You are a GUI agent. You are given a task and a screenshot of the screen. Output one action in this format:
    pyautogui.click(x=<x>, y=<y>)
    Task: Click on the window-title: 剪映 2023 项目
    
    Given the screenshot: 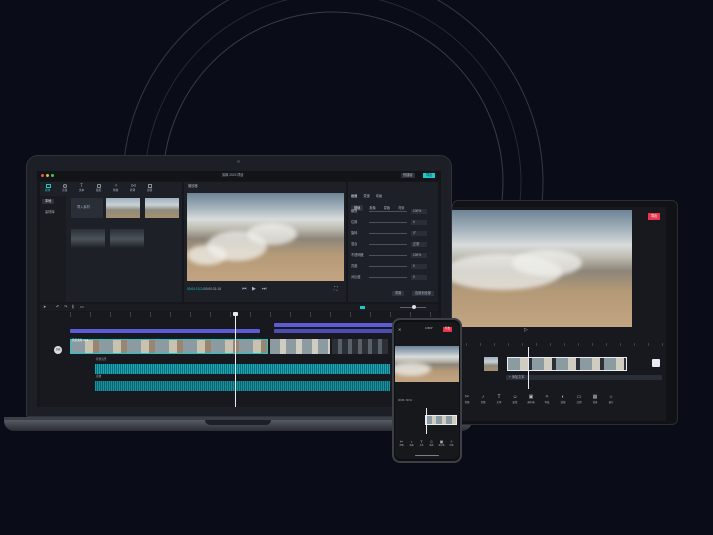 What is the action you would take?
    pyautogui.click(x=233, y=175)
    